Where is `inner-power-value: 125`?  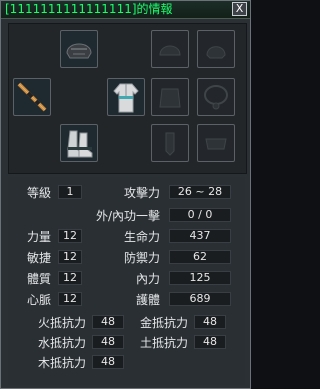
inner-power-value: 125 is located at coordinates (200, 278).